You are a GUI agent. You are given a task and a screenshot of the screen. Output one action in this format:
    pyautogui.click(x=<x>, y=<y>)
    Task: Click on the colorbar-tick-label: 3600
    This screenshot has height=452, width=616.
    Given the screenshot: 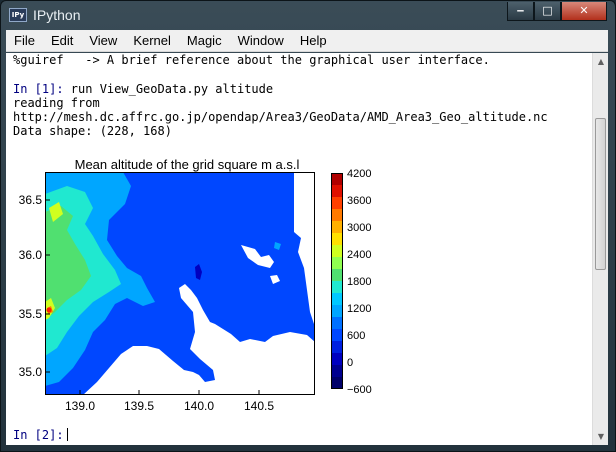 What is the action you would take?
    pyautogui.click(x=359, y=201)
    